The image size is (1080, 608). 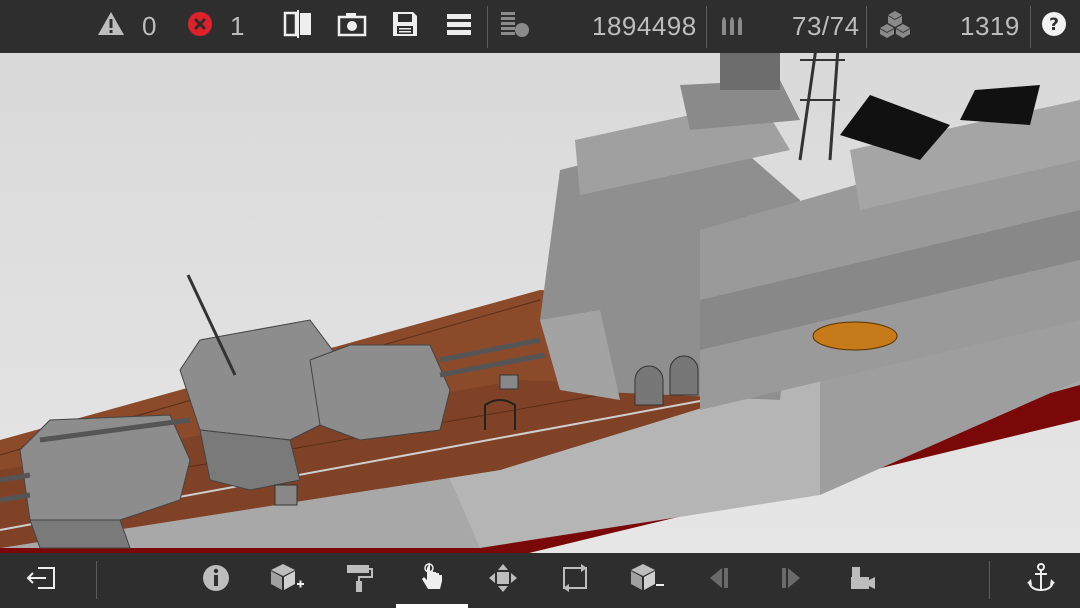 I want to click on split-view-icon, so click(x=298, y=26).